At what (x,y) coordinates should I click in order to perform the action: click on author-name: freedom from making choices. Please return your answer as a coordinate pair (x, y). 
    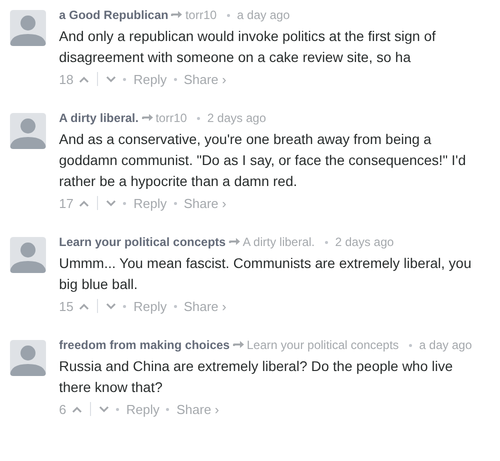
    Looking at the image, I should click on (144, 345).